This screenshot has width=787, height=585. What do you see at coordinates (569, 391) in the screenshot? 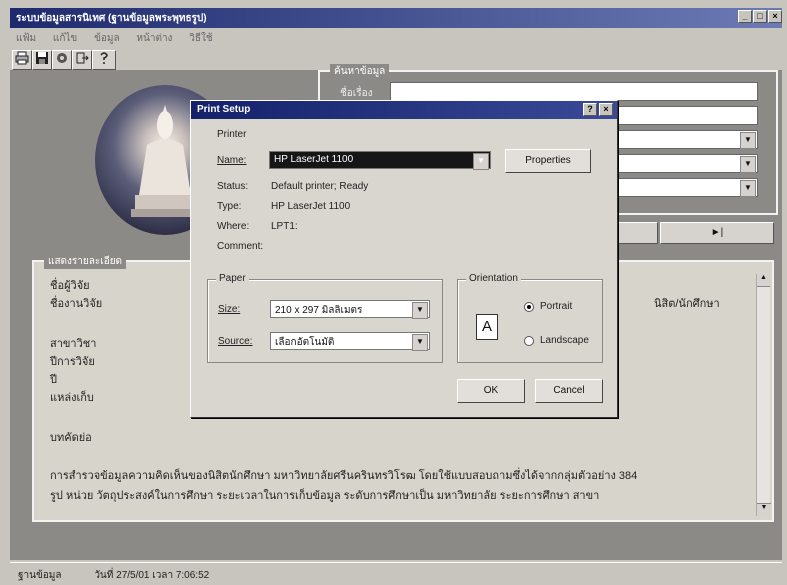
I see `cancel-button: Cancel` at bounding box center [569, 391].